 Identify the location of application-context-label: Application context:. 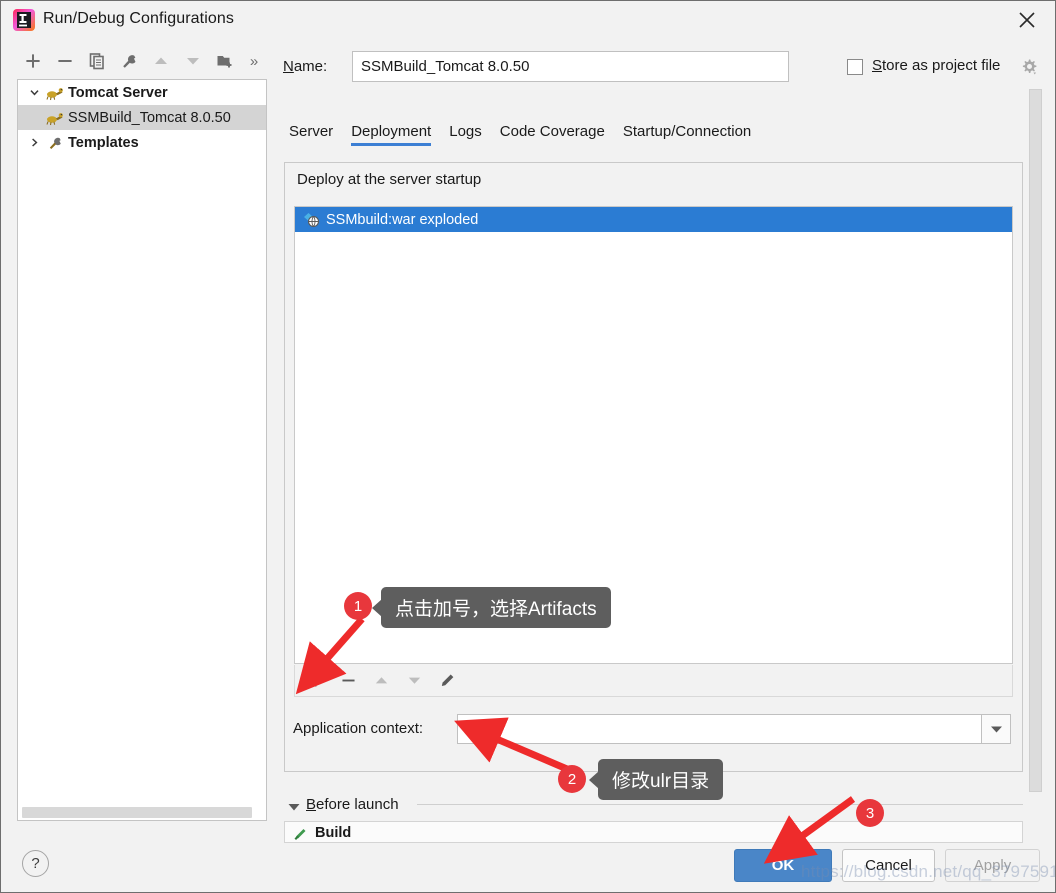
(358, 728).